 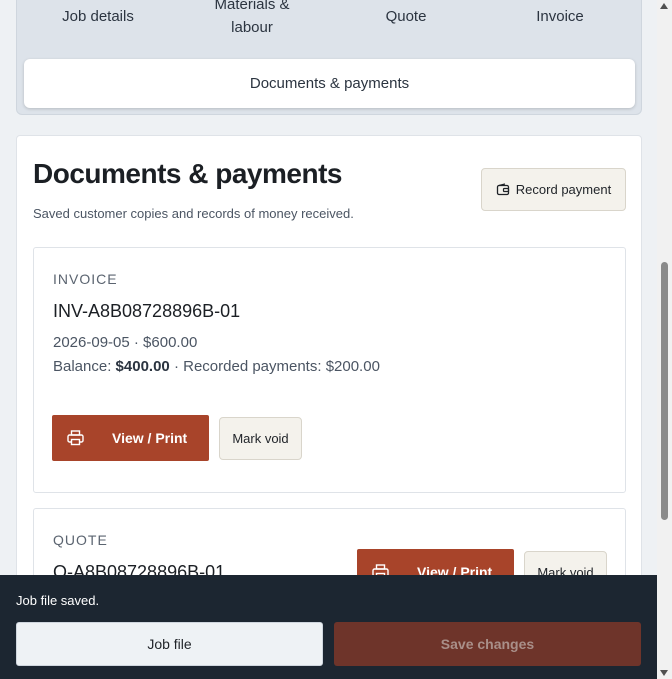 I want to click on balance-value: $400.00, so click(x=142, y=366).